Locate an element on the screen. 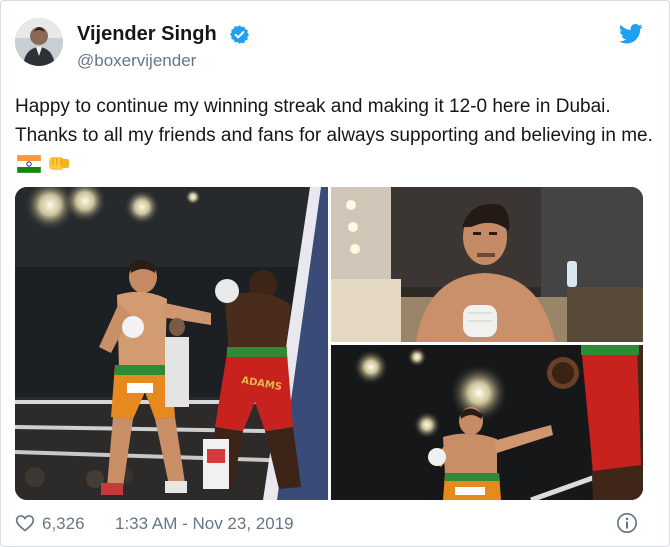 This screenshot has width=670, height=547. indian-flag-emoji is located at coordinates (29, 164).